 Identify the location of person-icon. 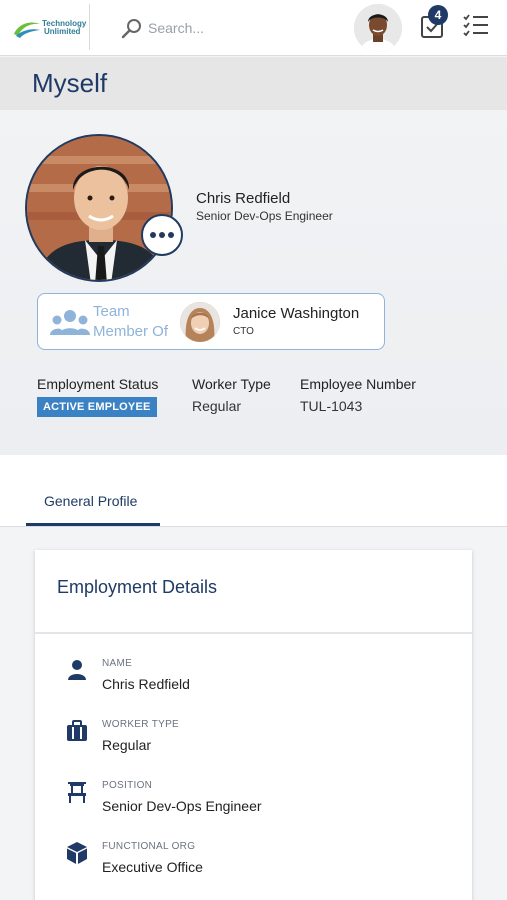
(77, 670).